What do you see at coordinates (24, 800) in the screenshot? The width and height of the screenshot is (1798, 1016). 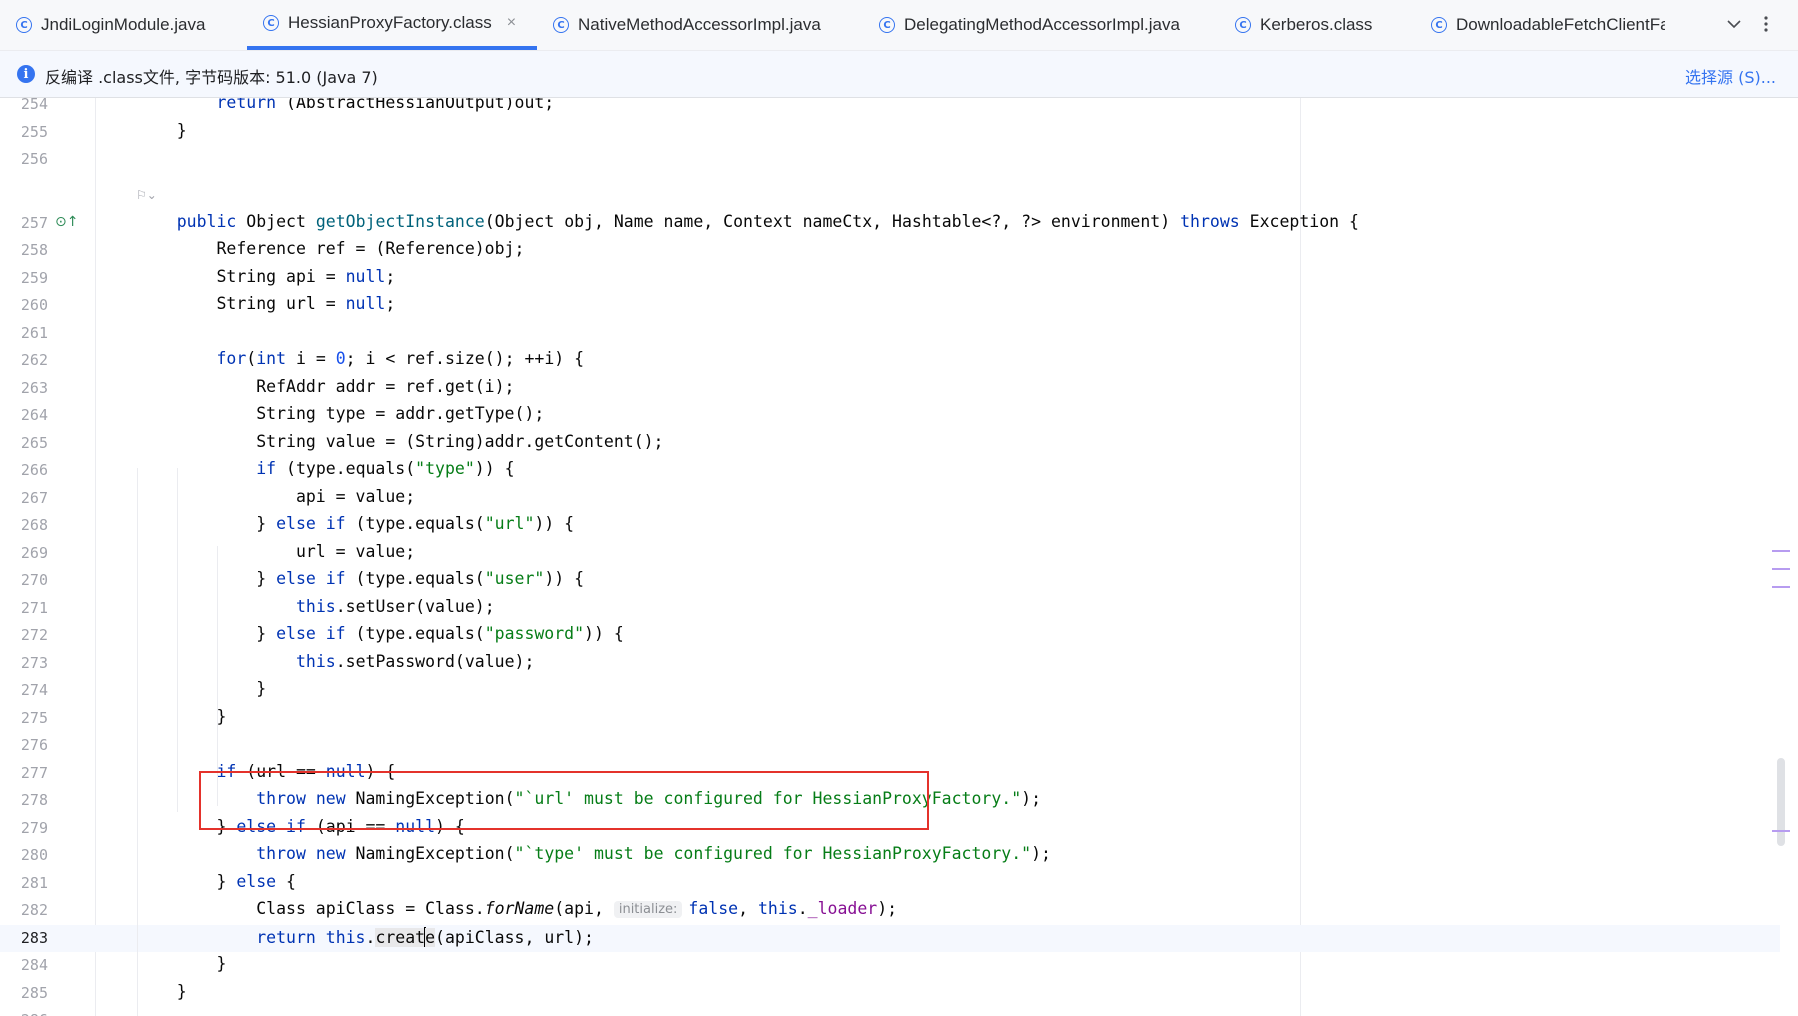 I see `line-number: 278` at bounding box center [24, 800].